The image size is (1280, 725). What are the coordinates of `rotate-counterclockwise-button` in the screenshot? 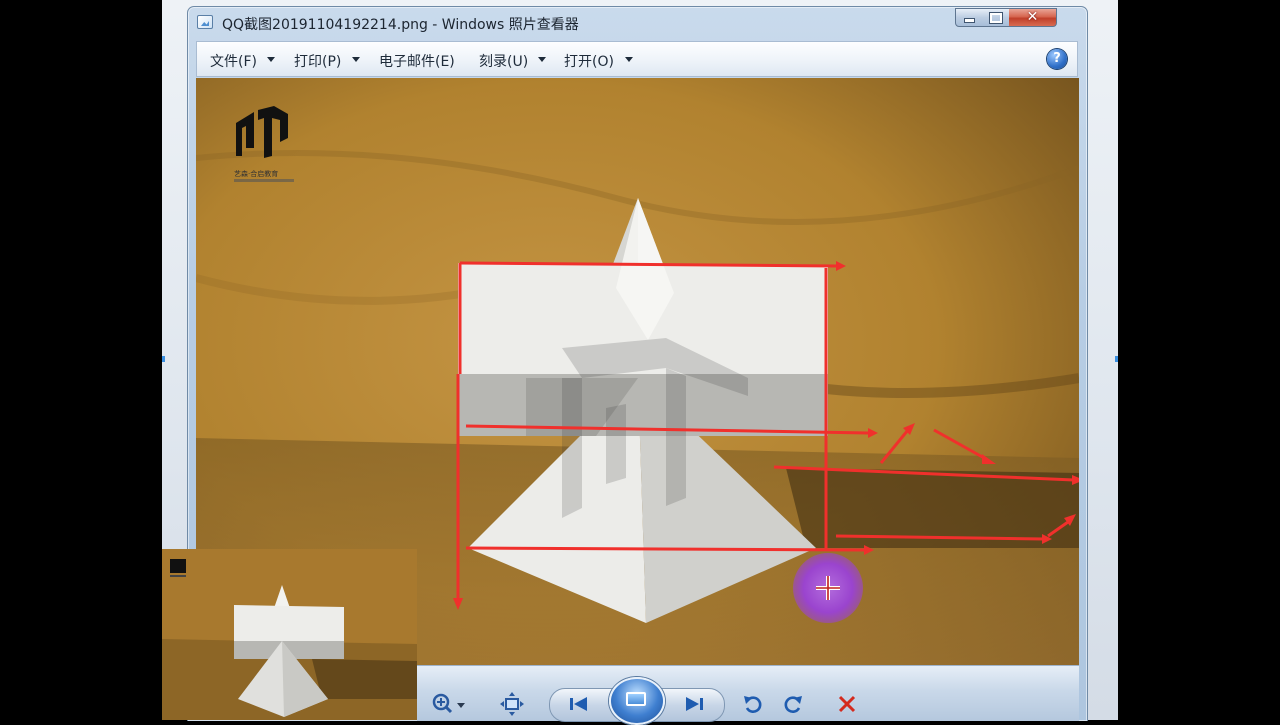 It's located at (753, 704).